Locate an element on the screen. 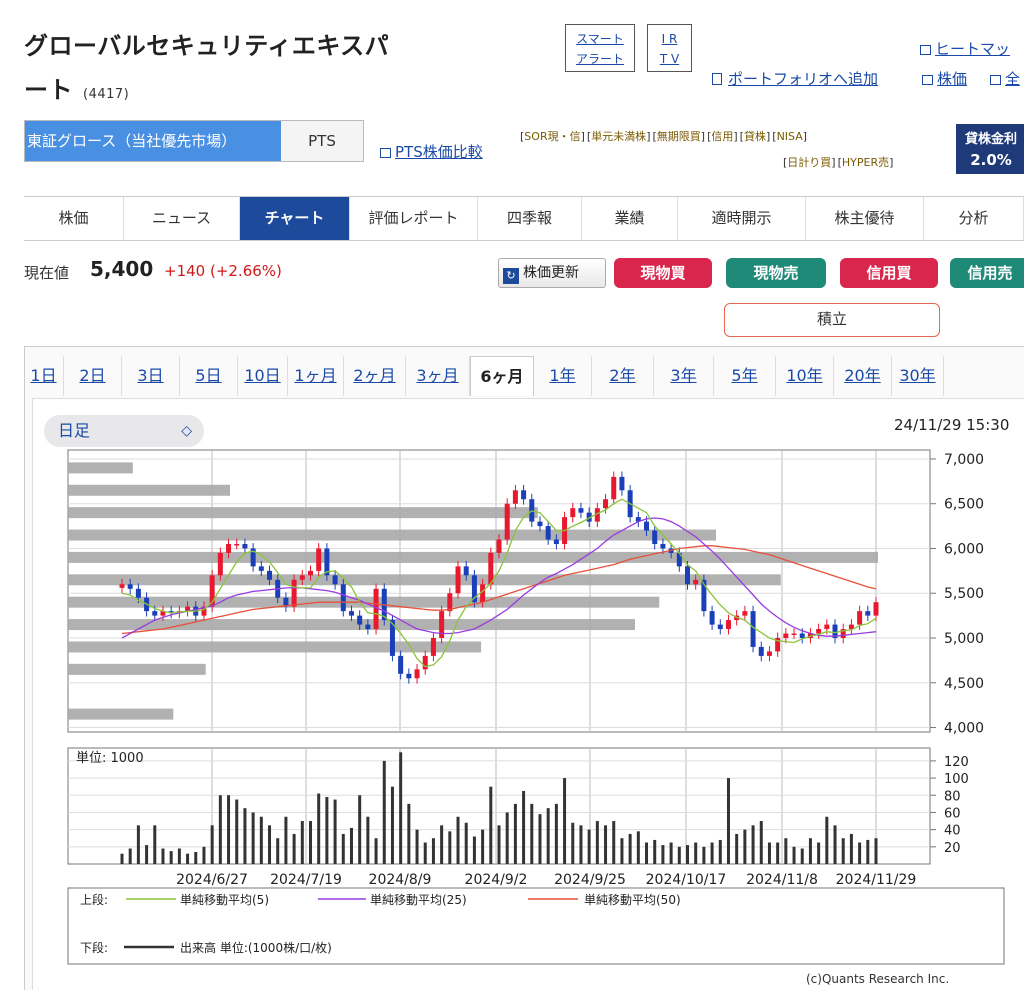 The height and width of the screenshot is (990, 1024). x-axis-label: 2024/10/17 is located at coordinates (686, 880).